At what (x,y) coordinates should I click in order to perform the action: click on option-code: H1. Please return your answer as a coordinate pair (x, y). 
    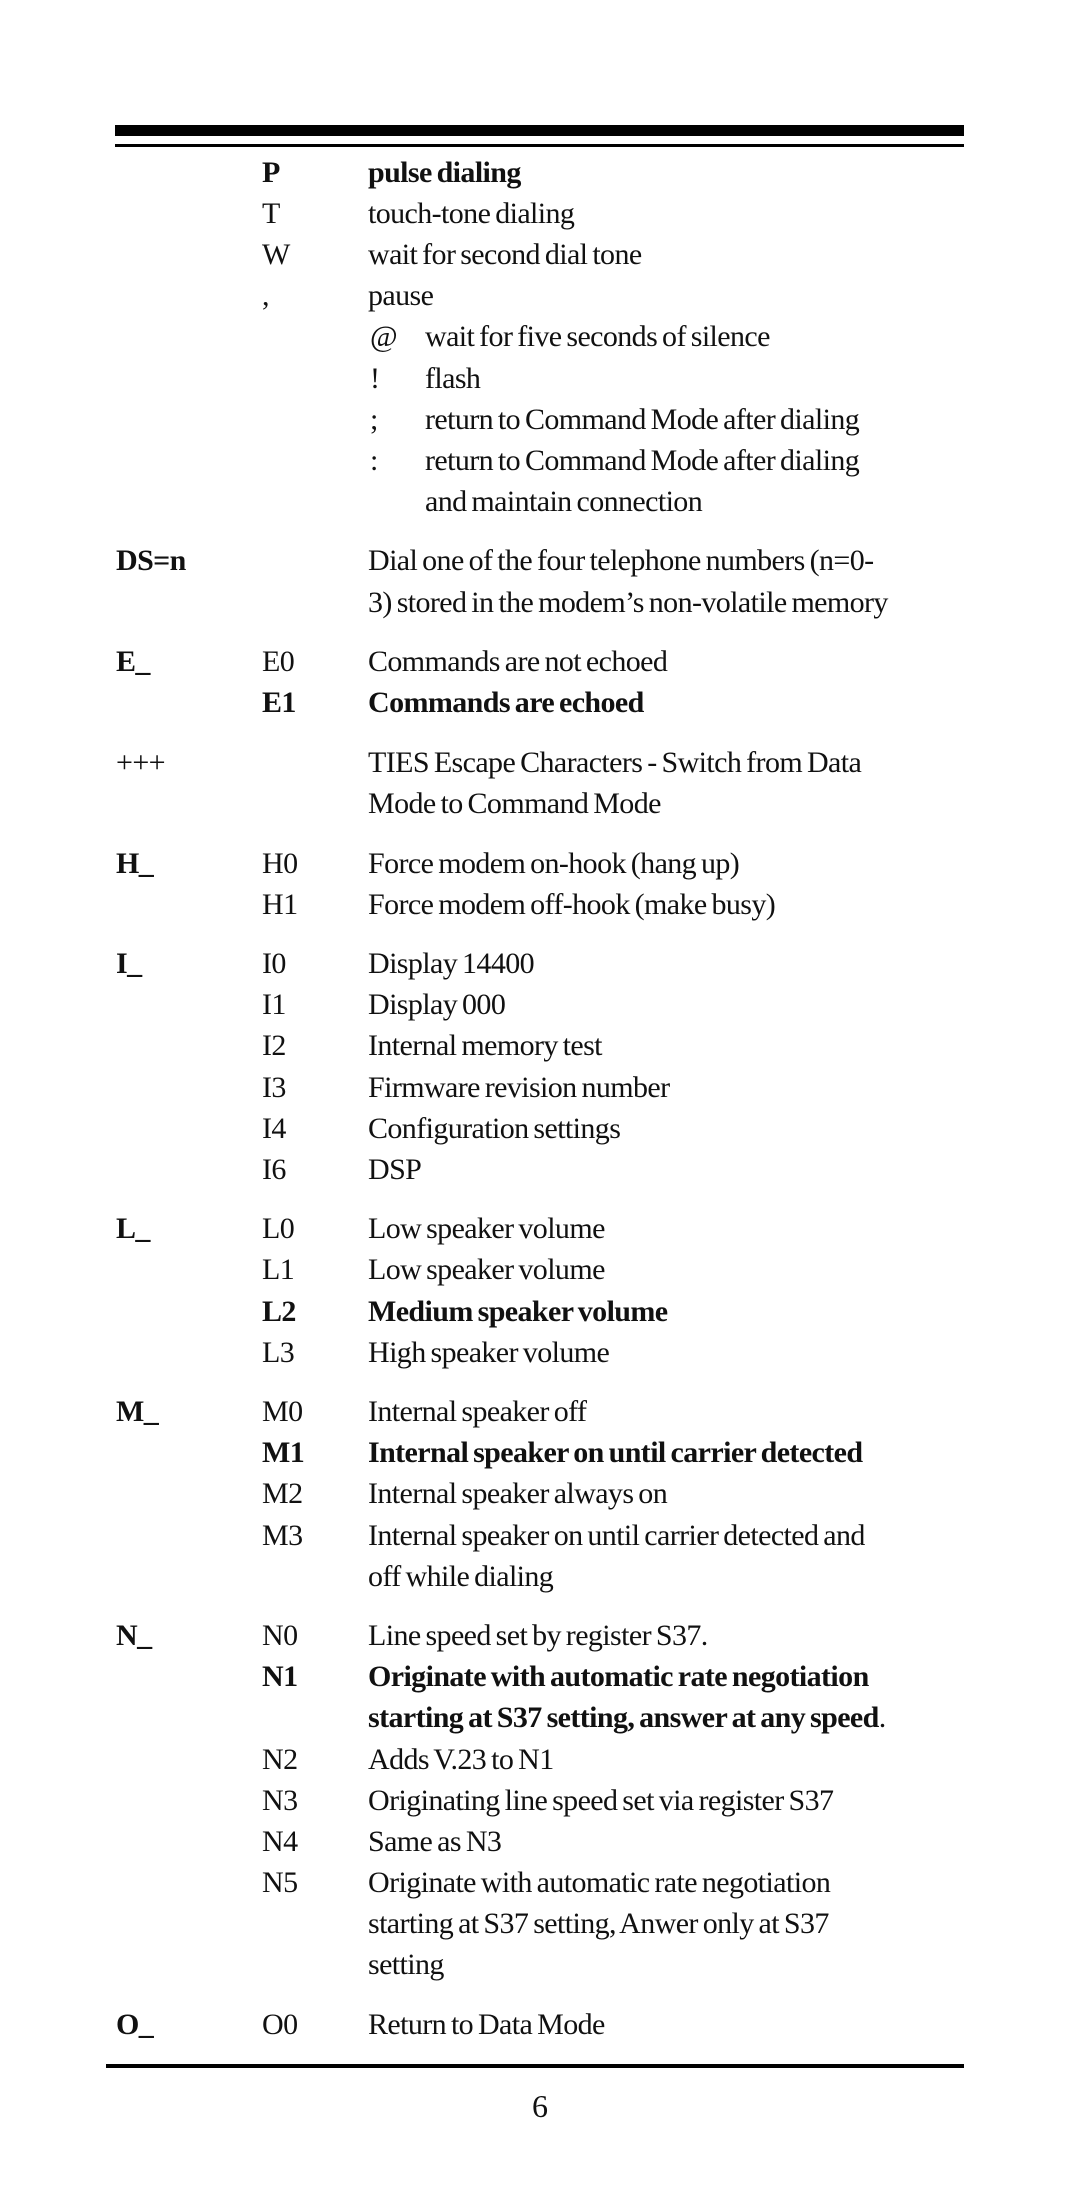
    Looking at the image, I should click on (280, 904).